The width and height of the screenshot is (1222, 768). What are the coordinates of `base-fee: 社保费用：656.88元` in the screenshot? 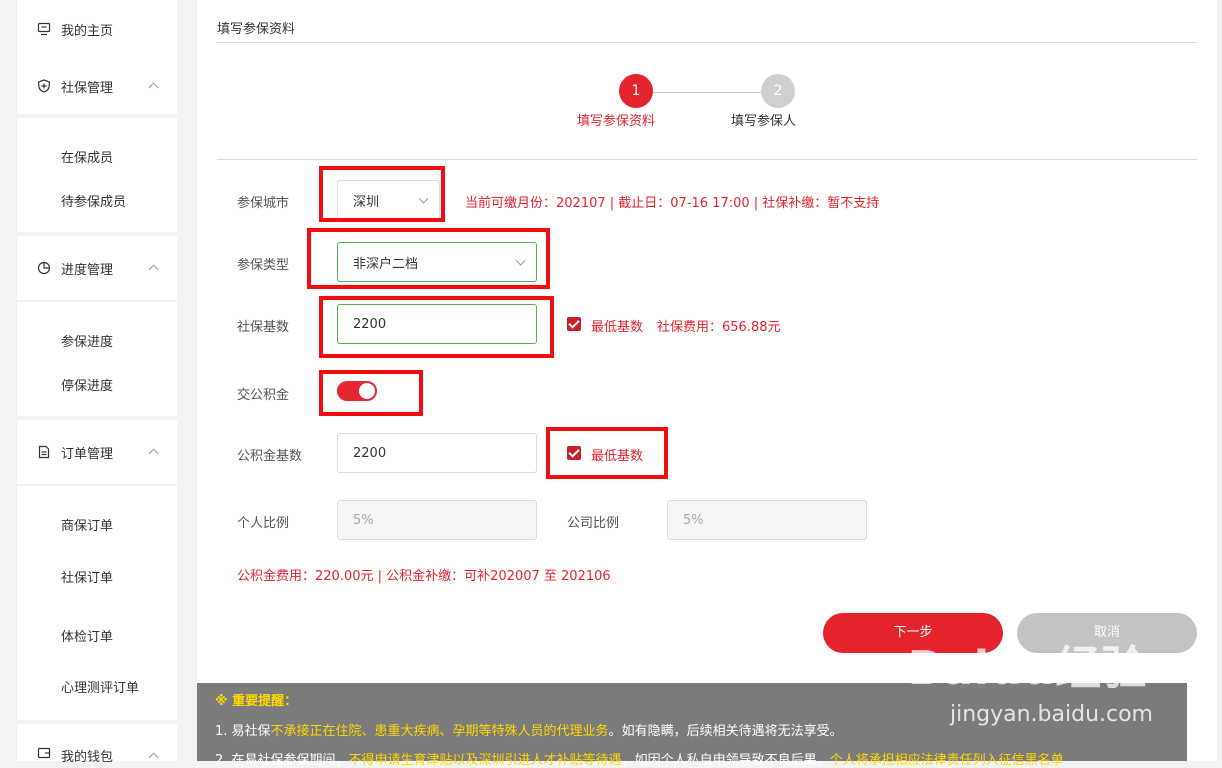 It's located at (719, 327).